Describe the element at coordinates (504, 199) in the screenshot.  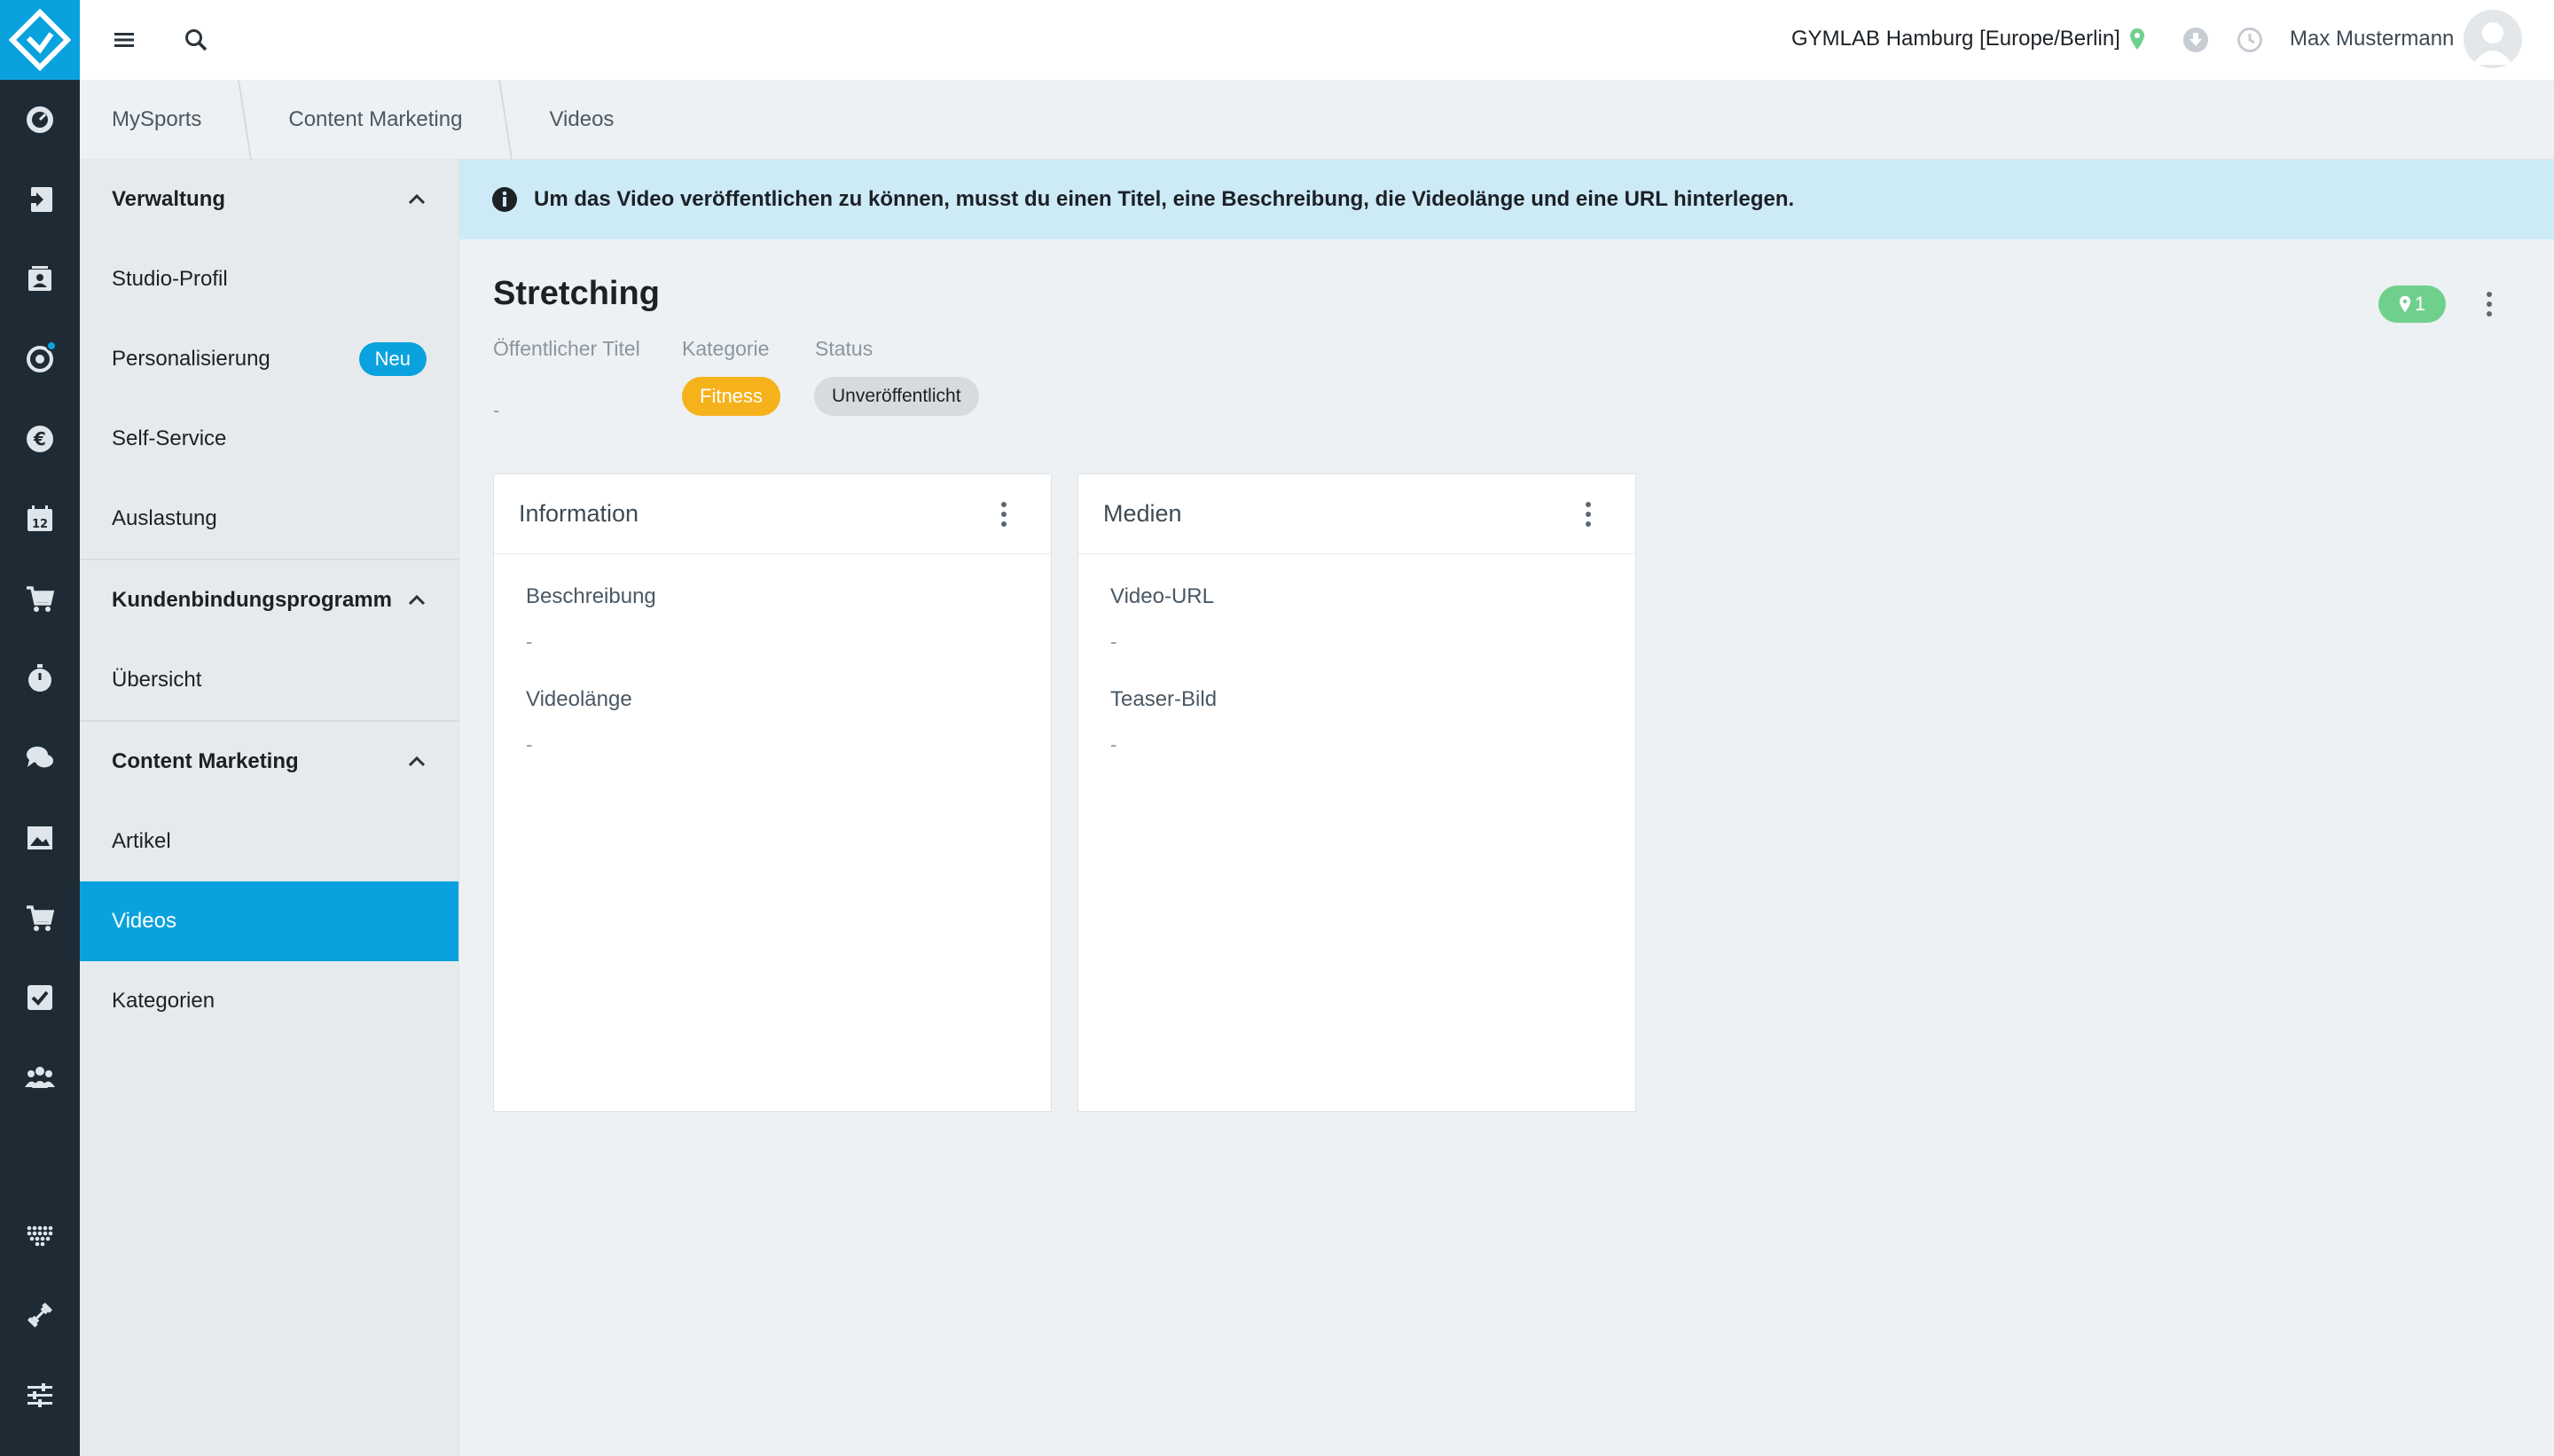
I see `info-icon` at that location.